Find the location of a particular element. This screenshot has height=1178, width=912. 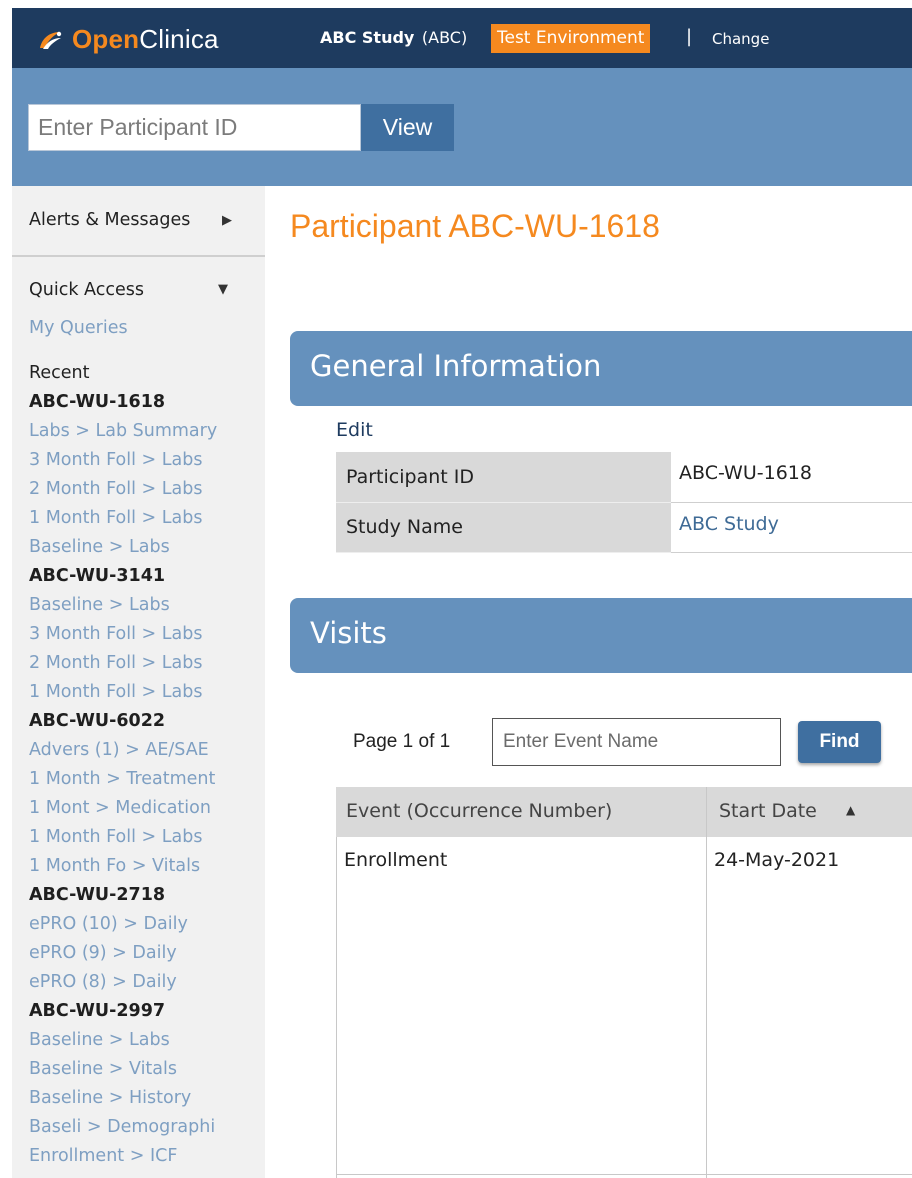

recent-participant: ABC-WU-2997 is located at coordinates (97, 1011).